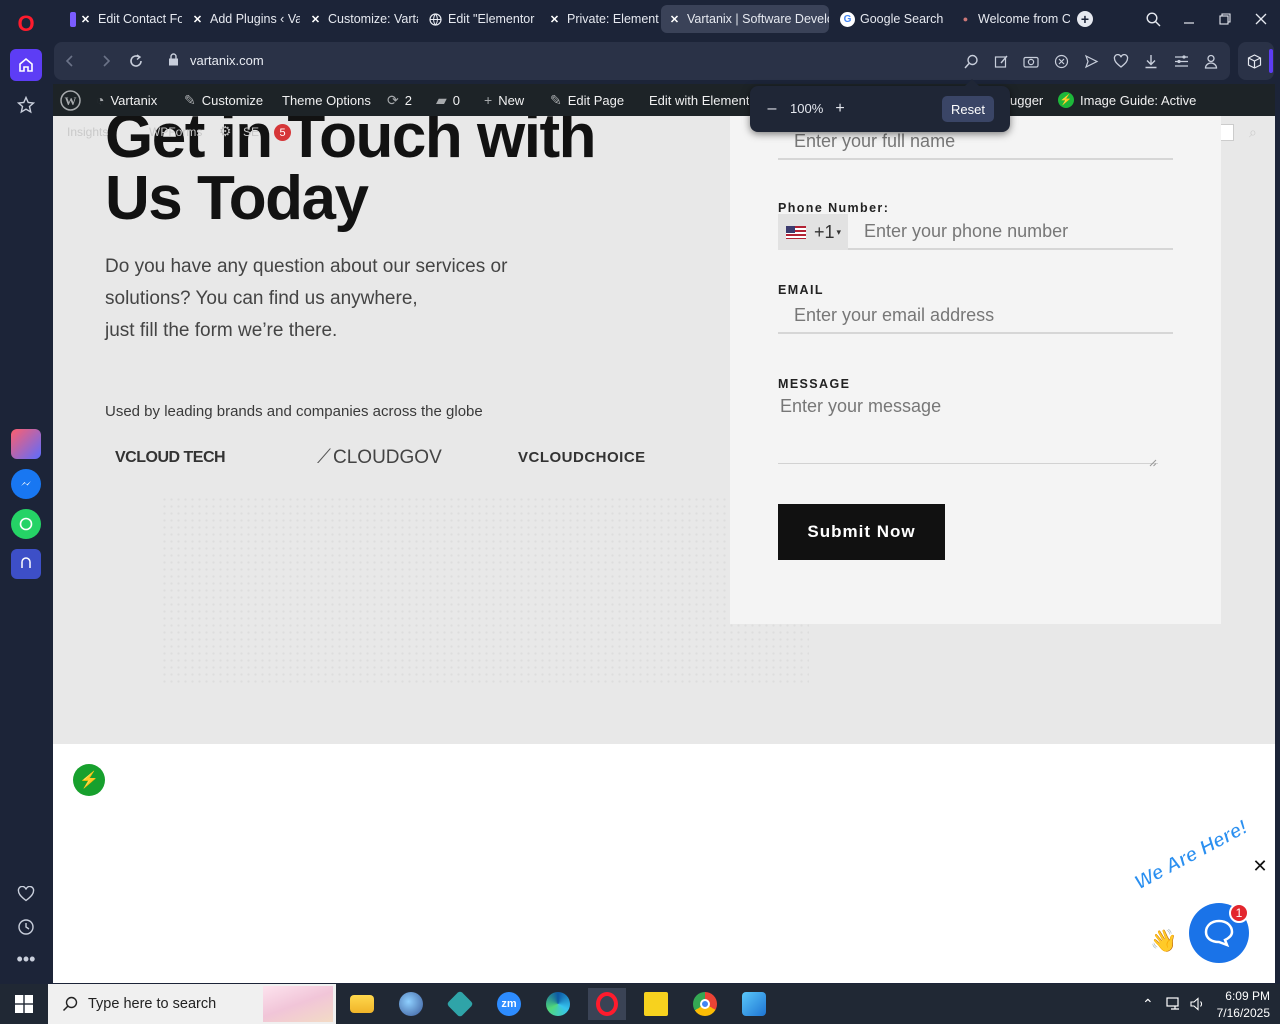 This screenshot has width=1280, height=1024. Describe the element at coordinates (504, 100) in the screenshot. I see `wp-new: + New` at that location.